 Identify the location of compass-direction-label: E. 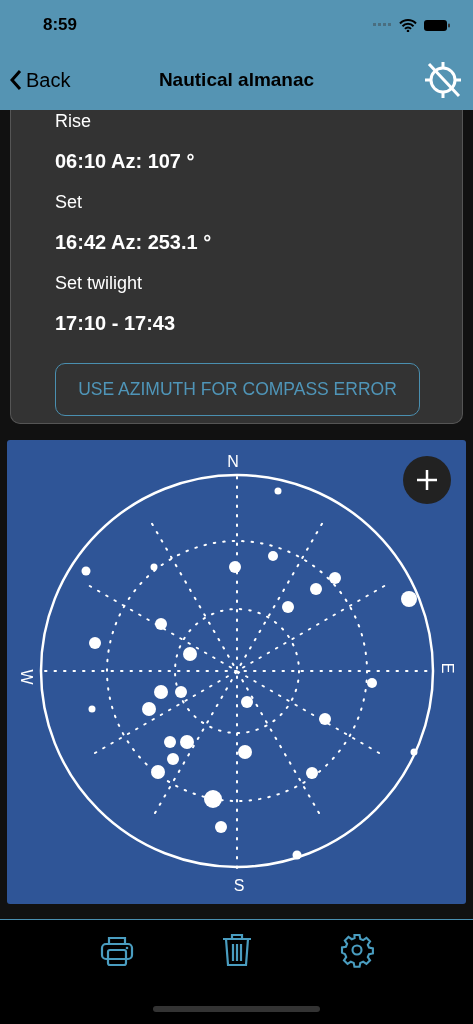
(447, 668).